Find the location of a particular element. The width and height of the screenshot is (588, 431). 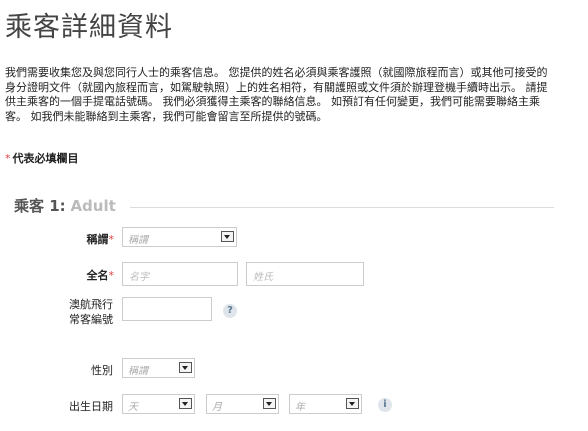

title-select-value: 稱謂 is located at coordinates (138, 240).